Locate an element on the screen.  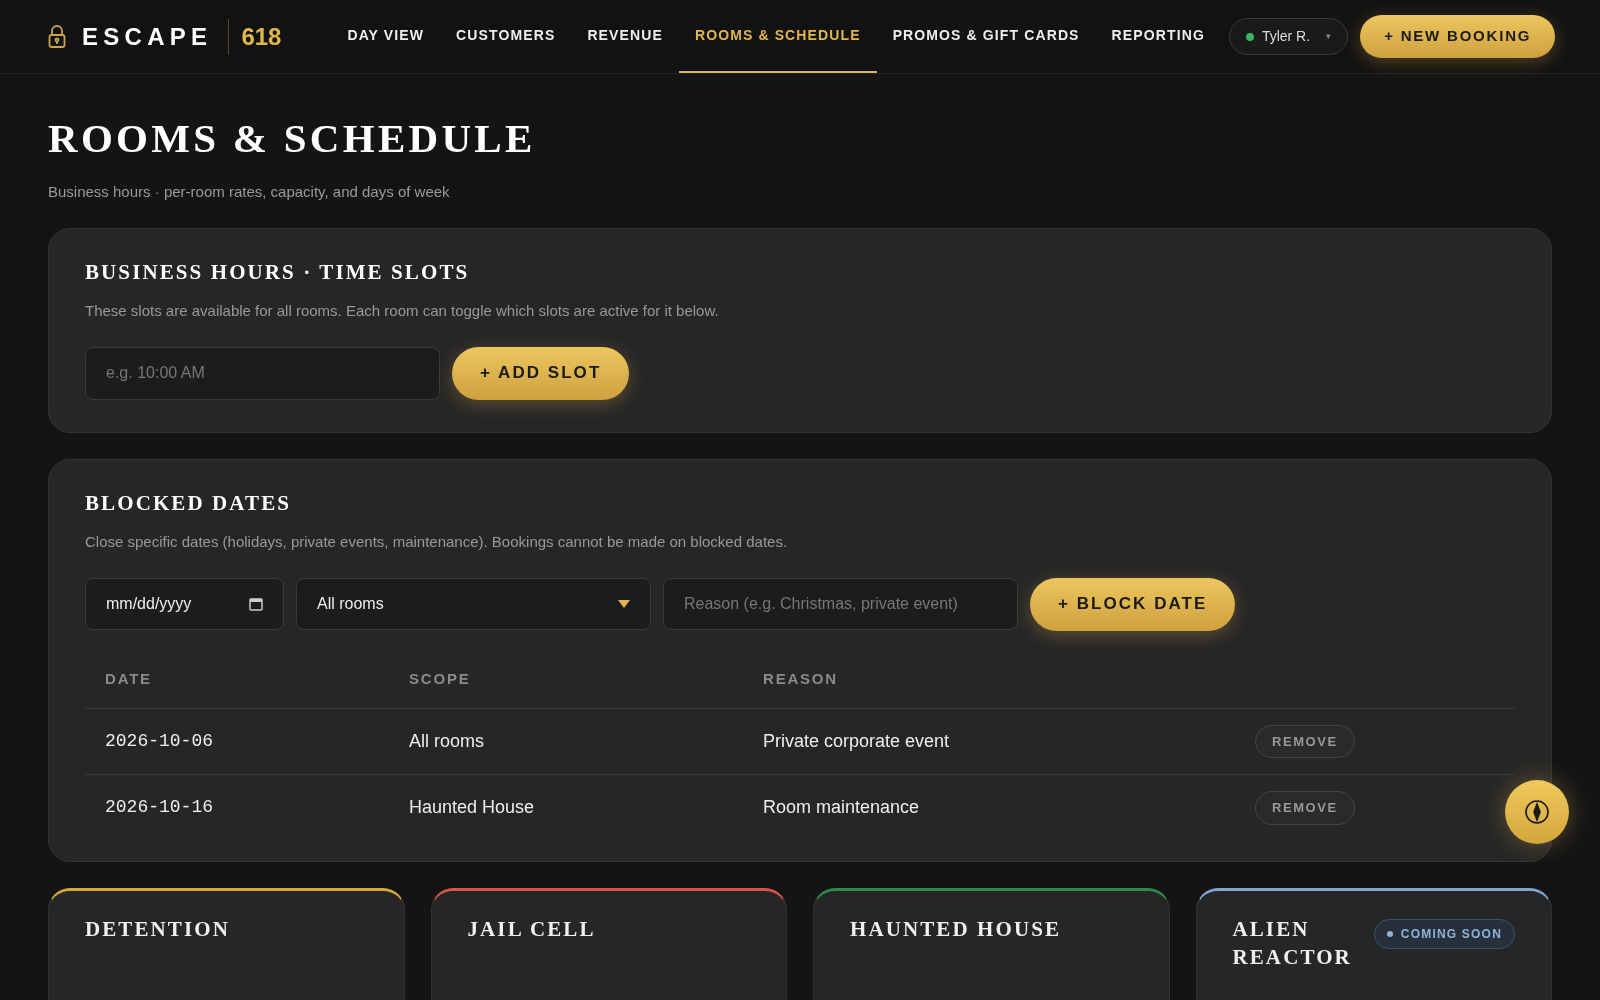
table-cell: 2026-10-06 is located at coordinates (159, 741).